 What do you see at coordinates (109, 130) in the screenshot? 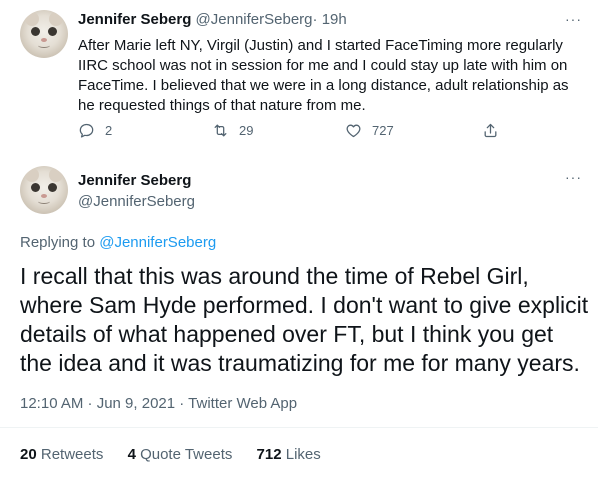
I see `reply-count: 2` at bounding box center [109, 130].